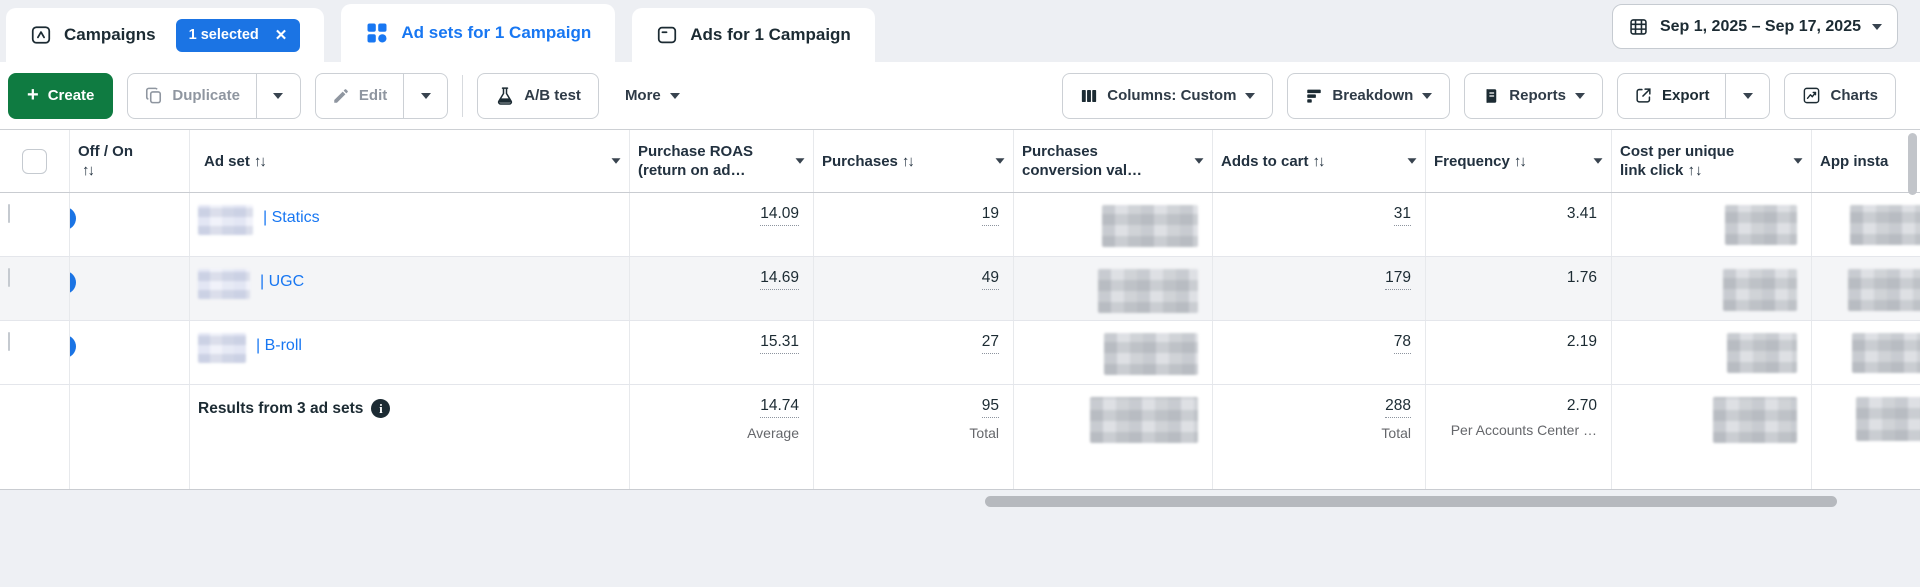 The width and height of the screenshot is (1920, 587). What do you see at coordinates (1402, 343) in the screenshot?
I see `adds-to-cart-value: 78` at bounding box center [1402, 343].